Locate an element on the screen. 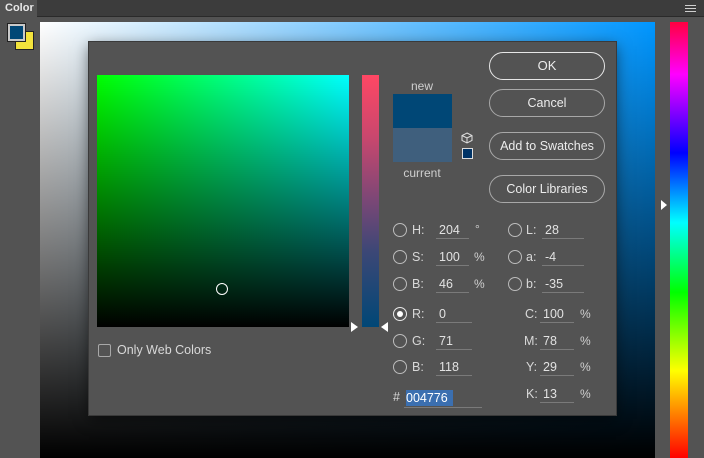  current-color-label: current is located at coordinates (422, 173).